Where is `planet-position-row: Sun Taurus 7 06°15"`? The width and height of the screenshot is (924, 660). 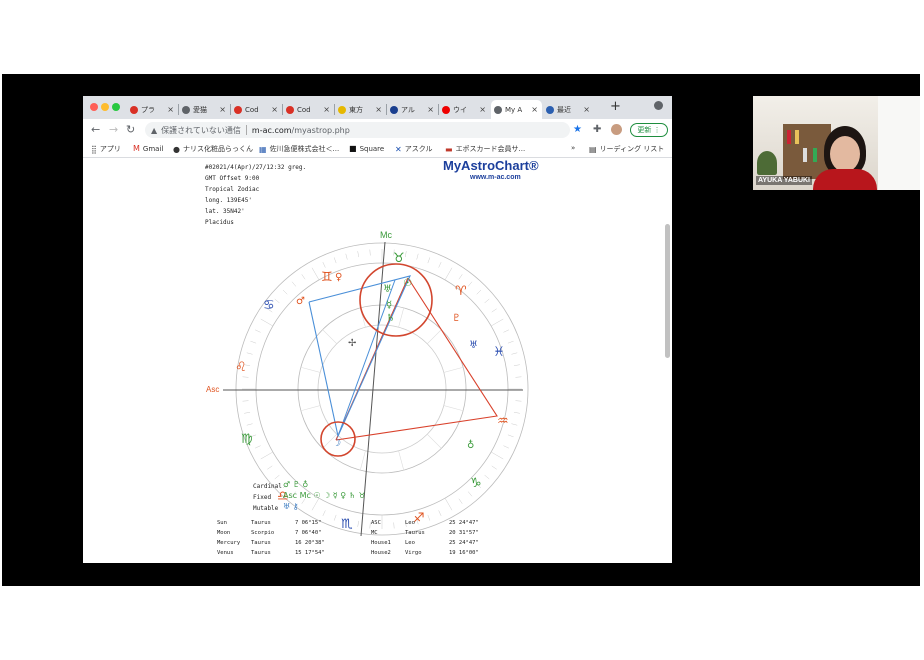
planet-position-row: Sun Taurus 7 06°15" is located at coordinates (292, 524).